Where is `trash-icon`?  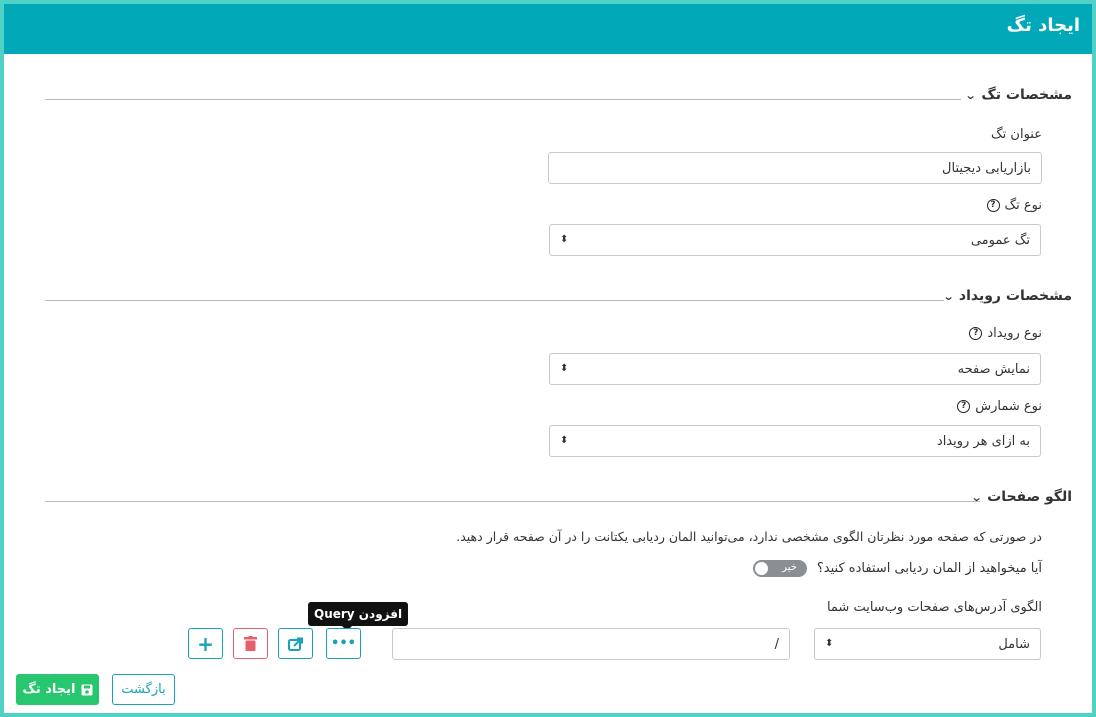 trash-icon is located at coordinates (250, 643).